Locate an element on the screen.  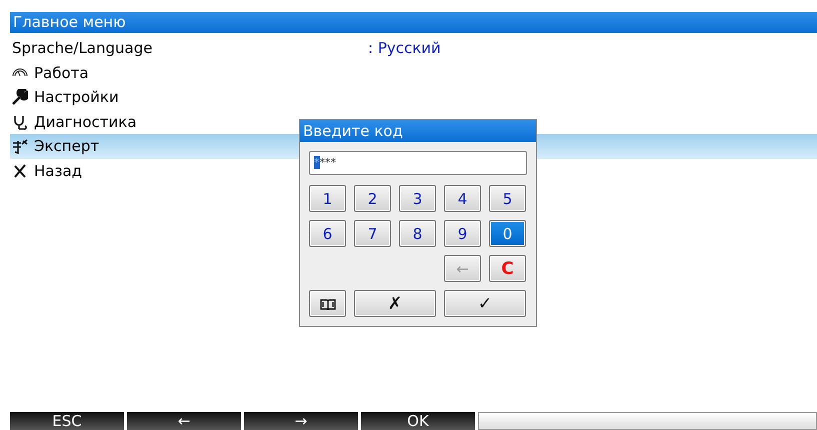
language-value: : Русский is located at coordinates (404, 48).